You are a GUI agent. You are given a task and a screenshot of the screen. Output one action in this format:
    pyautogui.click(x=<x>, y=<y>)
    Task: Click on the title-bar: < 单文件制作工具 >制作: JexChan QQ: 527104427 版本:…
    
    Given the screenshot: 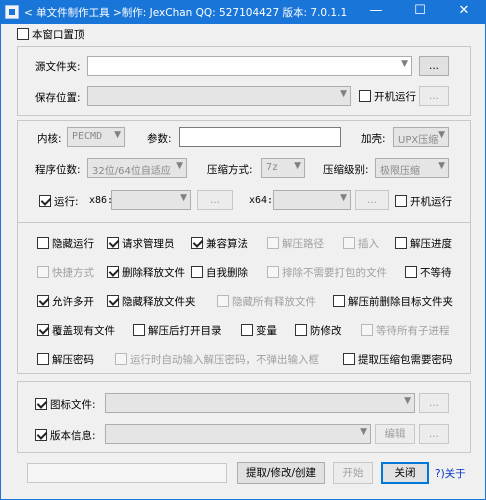 What is the action you would take?
    pyautogui.click(x=243, y=12)
    